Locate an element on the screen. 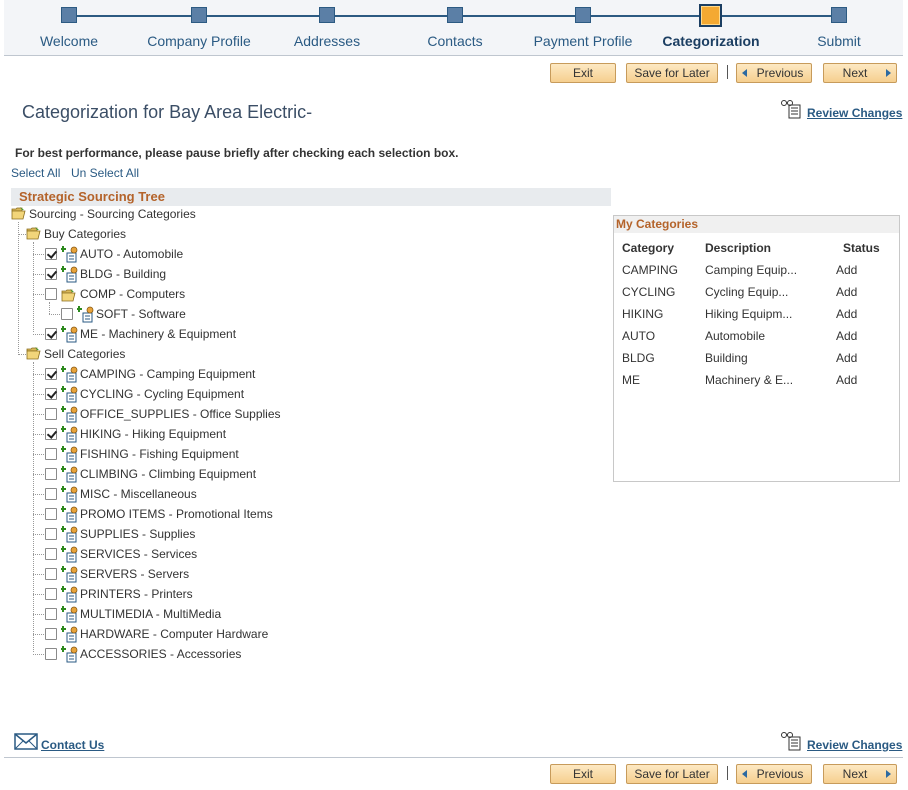  arrow-left-icon is located at coordinates (744, 73).